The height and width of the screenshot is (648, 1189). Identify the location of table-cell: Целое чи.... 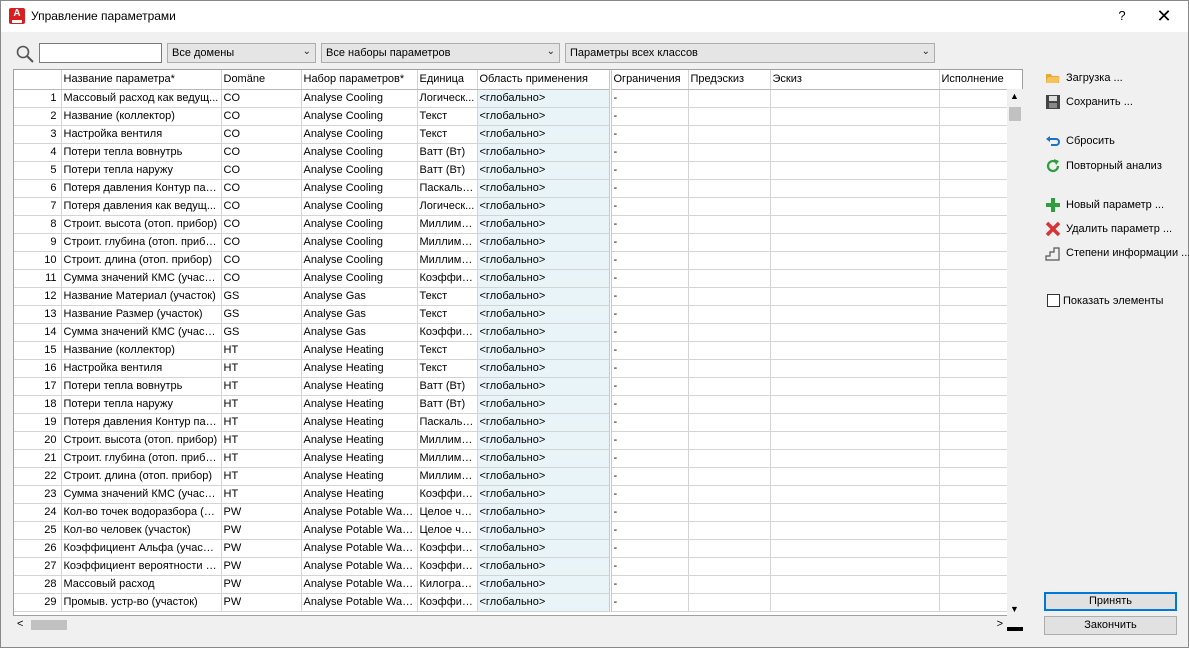
(447, 512).